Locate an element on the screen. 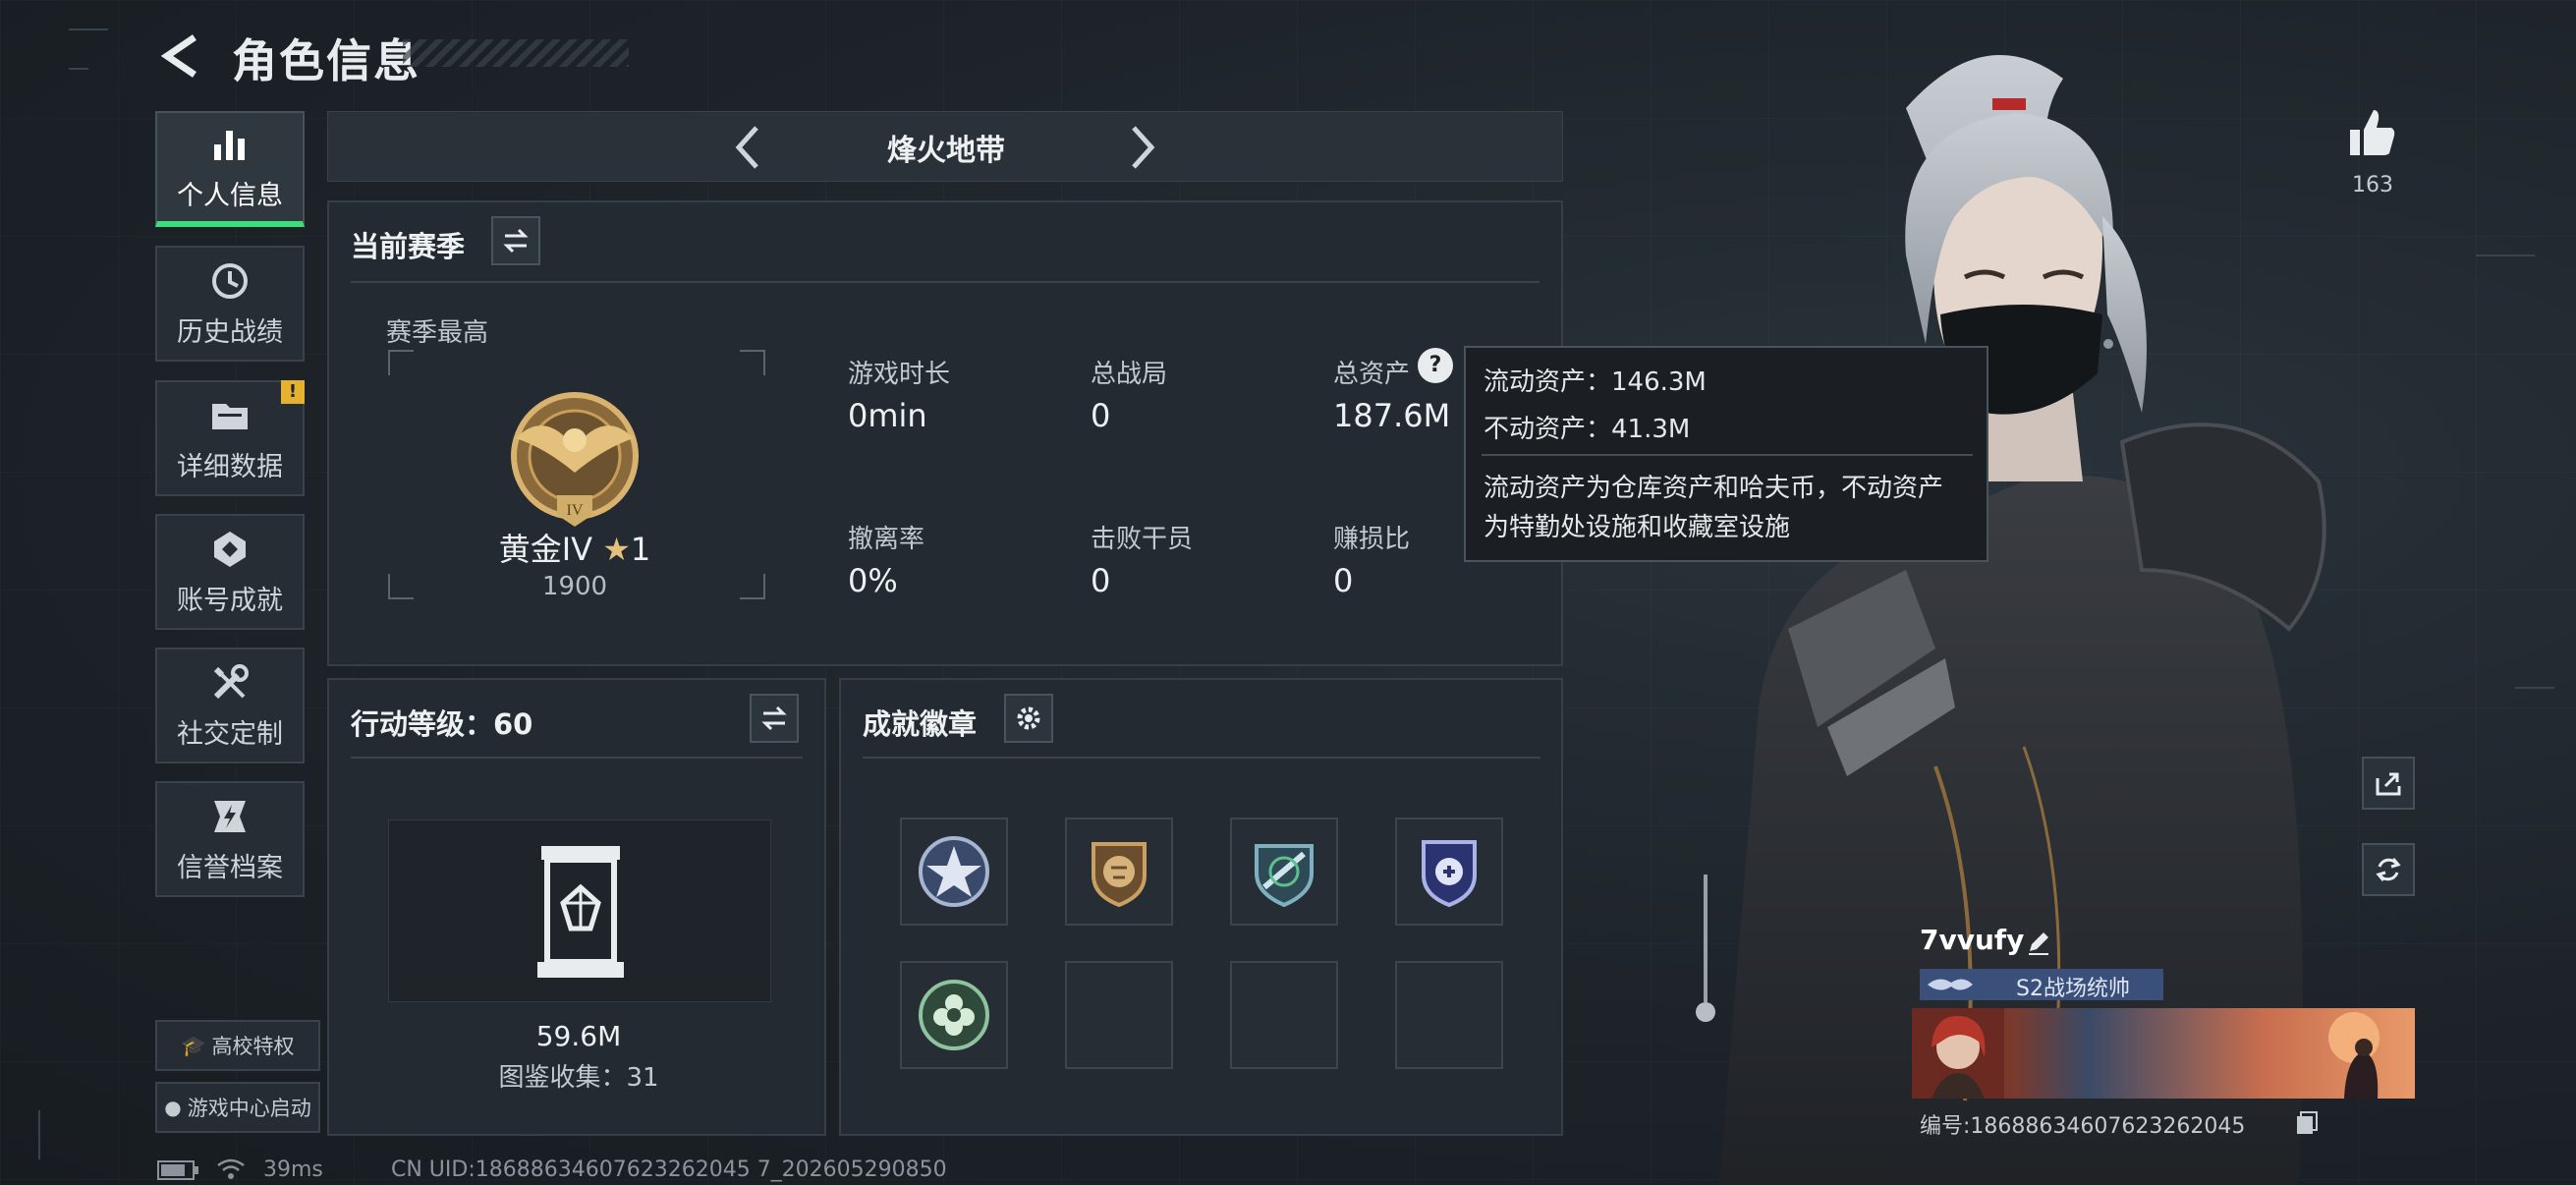 The height and width of the screenshot is (1185, 2576). campus-icon: 🎓 is located at coordinates (193, 1045).